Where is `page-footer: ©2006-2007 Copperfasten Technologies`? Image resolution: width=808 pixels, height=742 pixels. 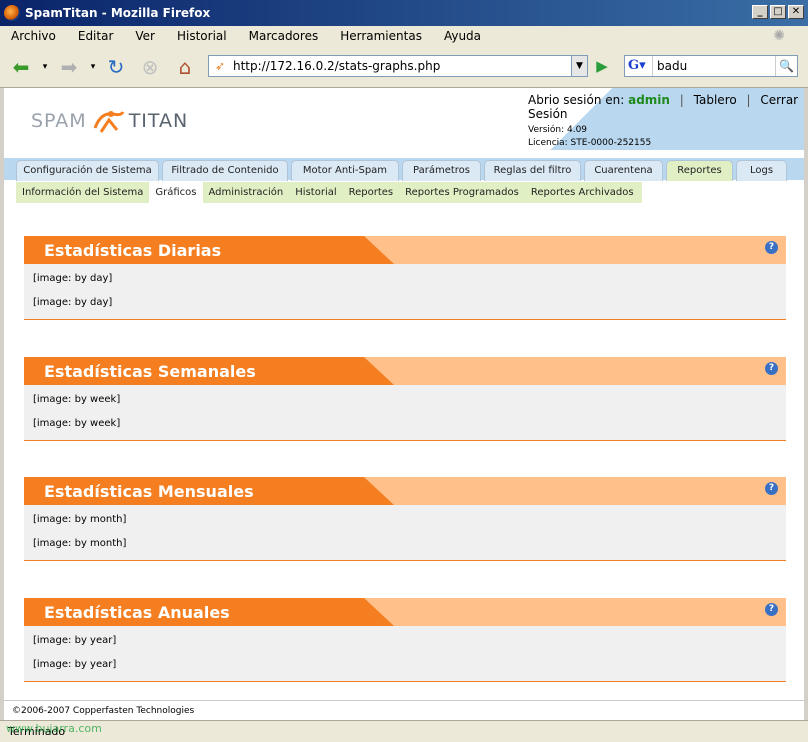 page-footer: ©2006-2007 Copperfasten Technologies is located at coordinates (404, 710).